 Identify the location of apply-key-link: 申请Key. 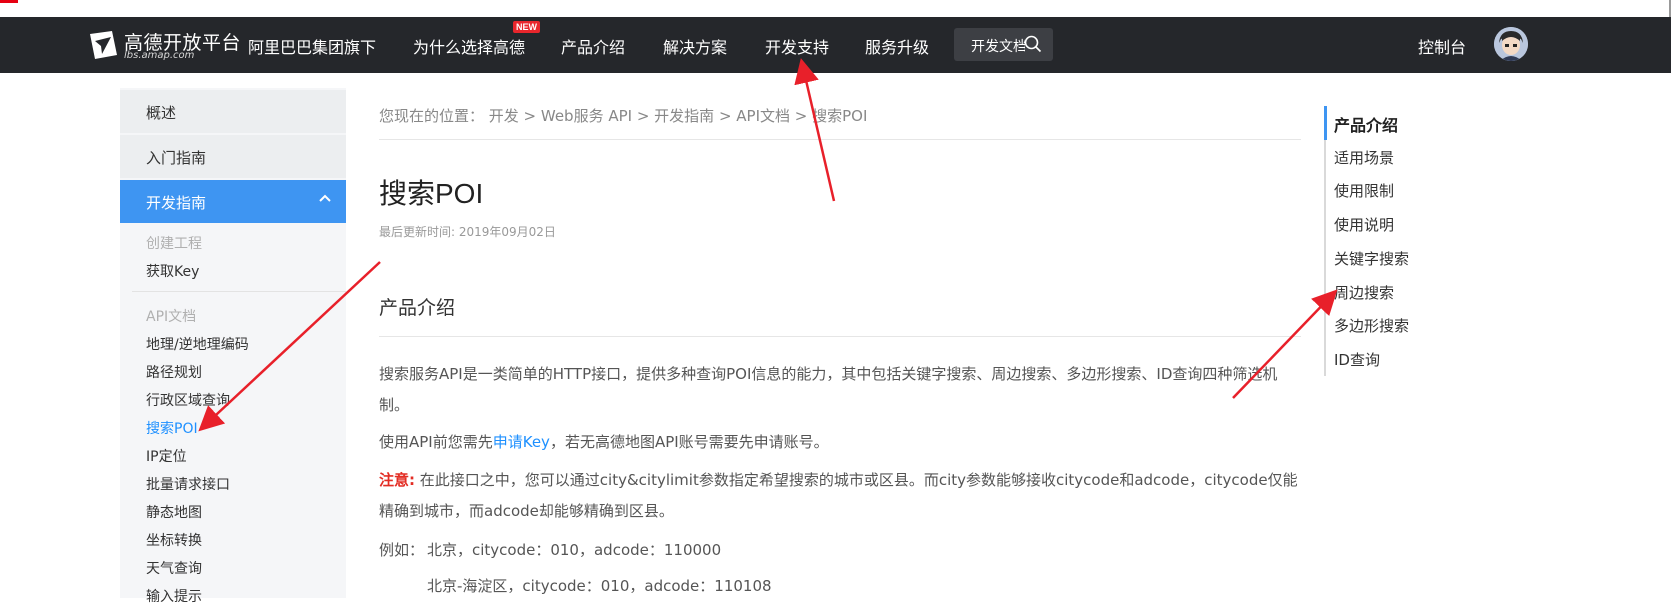
(521, 442).